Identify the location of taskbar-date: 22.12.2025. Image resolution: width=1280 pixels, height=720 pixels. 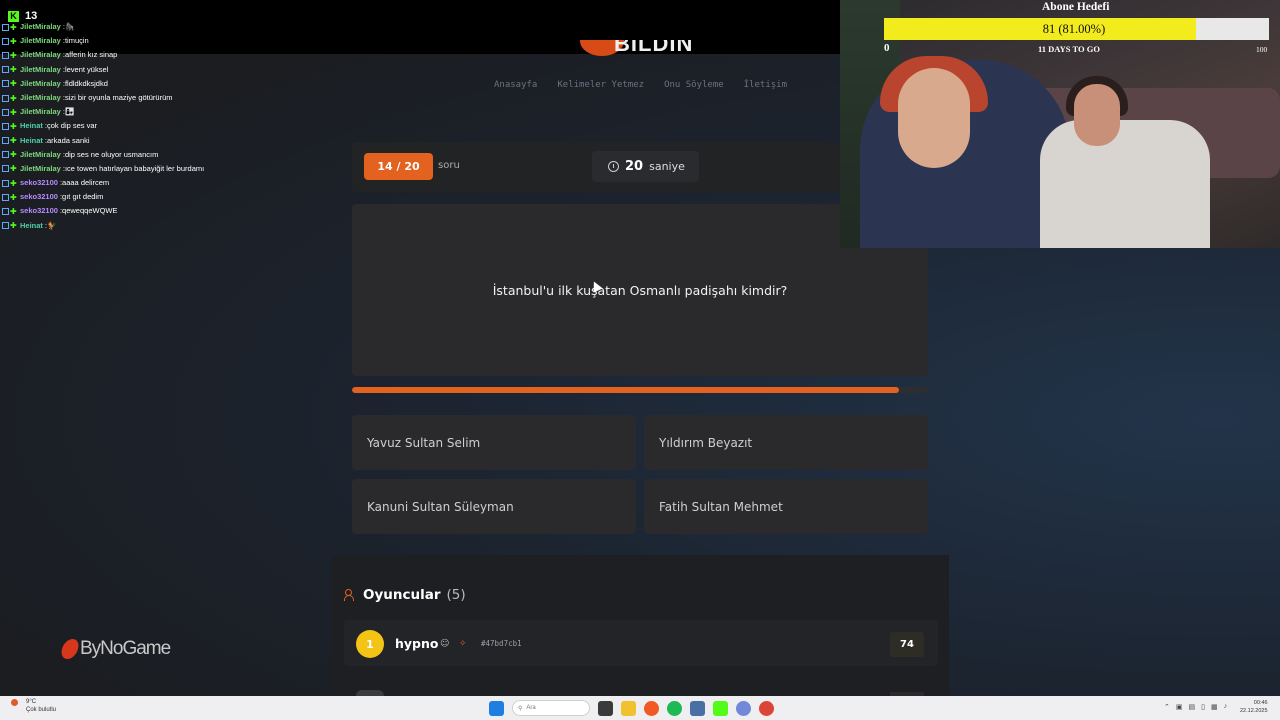
(1254, 711).